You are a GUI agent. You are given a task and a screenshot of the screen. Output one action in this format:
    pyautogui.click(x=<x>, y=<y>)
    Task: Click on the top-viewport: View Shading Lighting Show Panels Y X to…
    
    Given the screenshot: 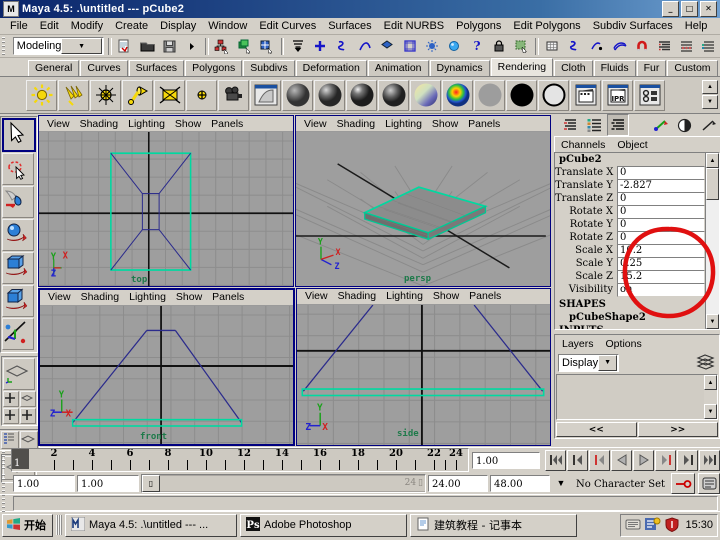 What is the action you would take?
    pyautogui.click(x=166, y=201)
    